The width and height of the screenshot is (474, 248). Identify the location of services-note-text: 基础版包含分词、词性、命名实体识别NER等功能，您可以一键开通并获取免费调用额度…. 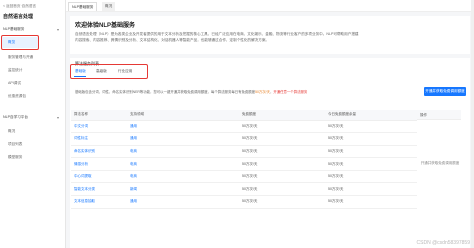
(165, 92).